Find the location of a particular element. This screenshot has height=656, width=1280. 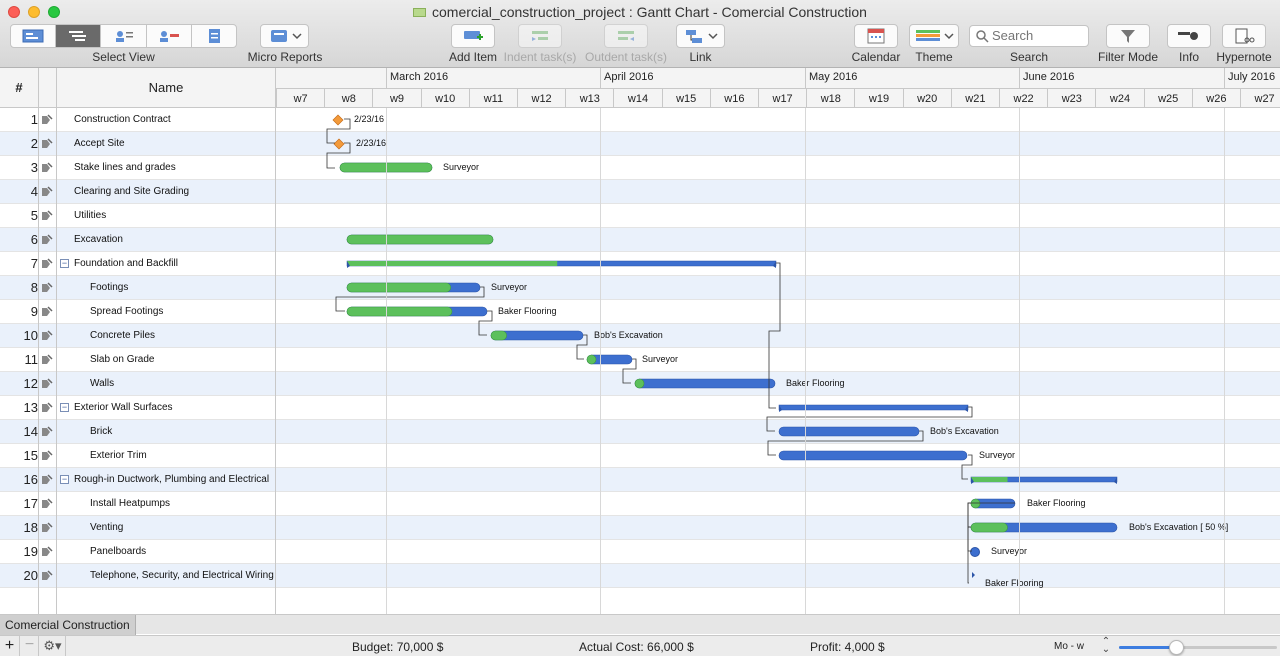

minus-icon: − is located at coordinates (29, 644).